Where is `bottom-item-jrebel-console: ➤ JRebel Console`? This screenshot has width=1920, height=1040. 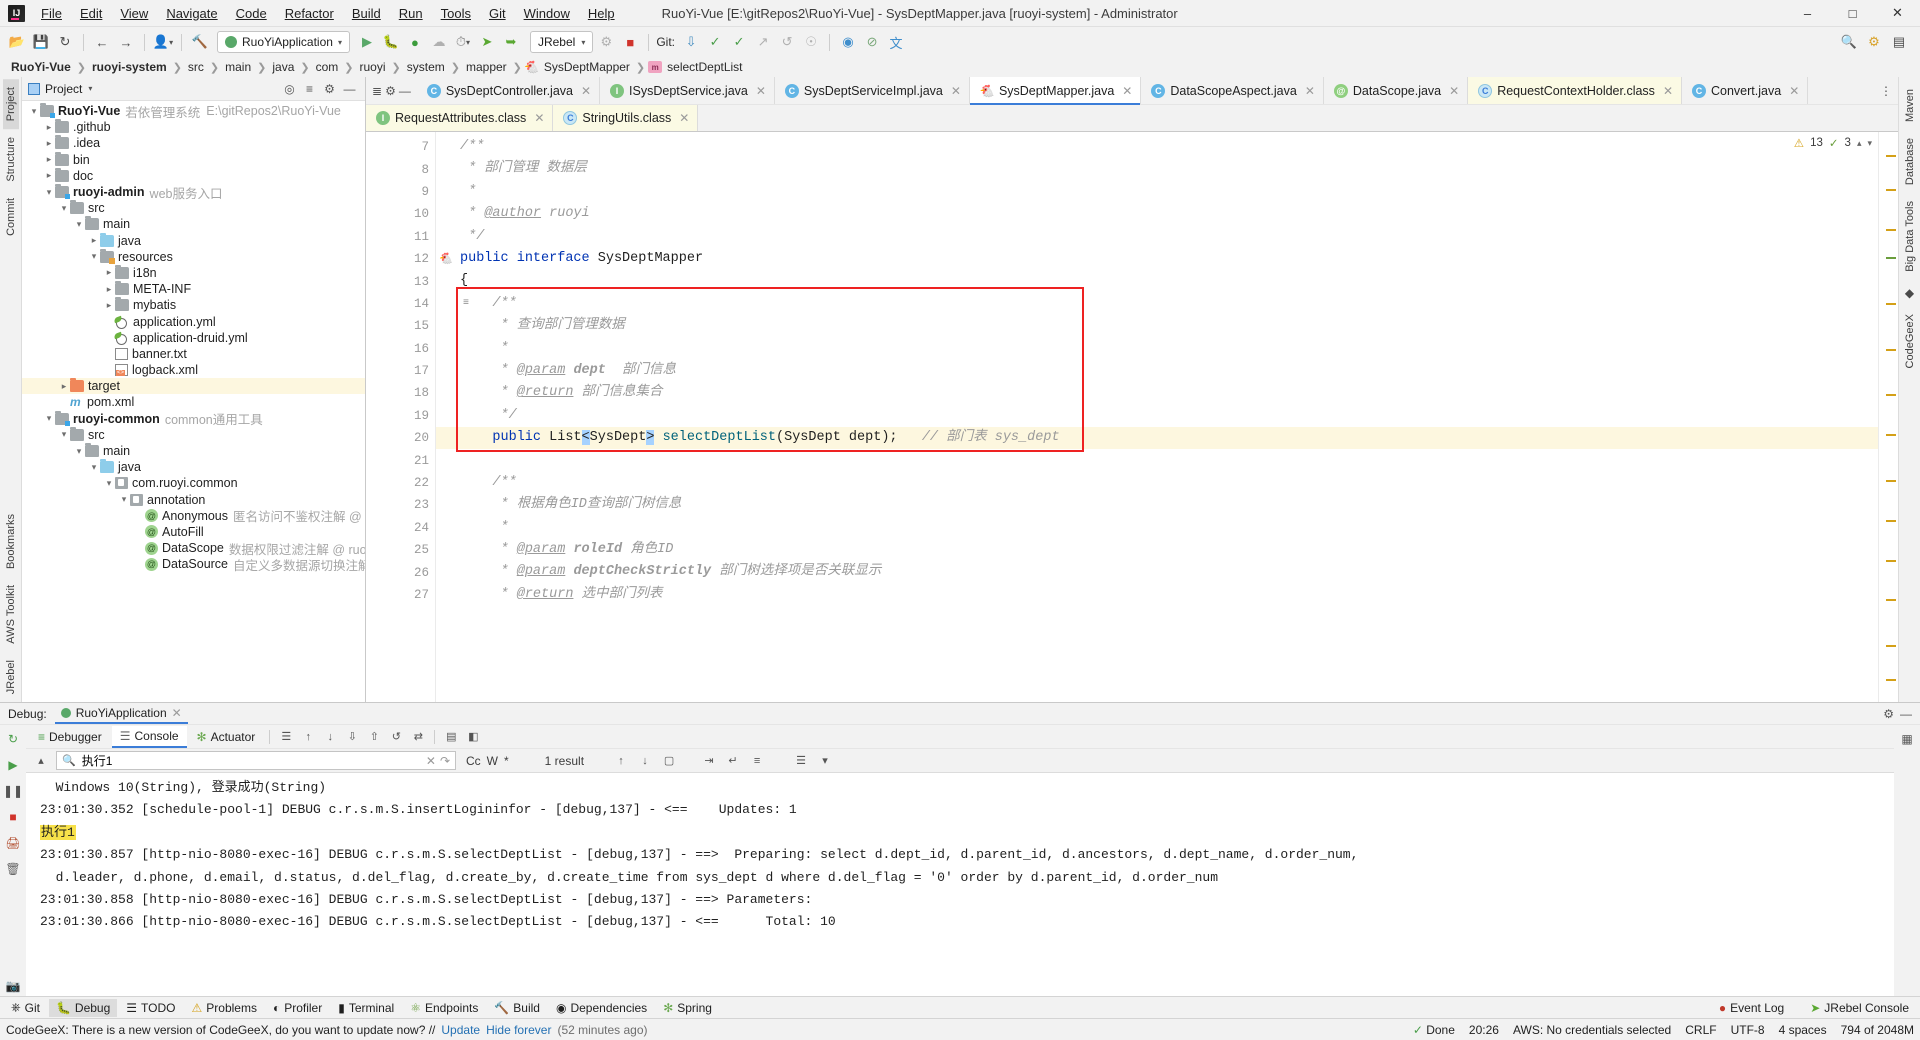
bottom-item-jrebel-console: ➤ JRebel Console is located at coordinates (1859, 1008).